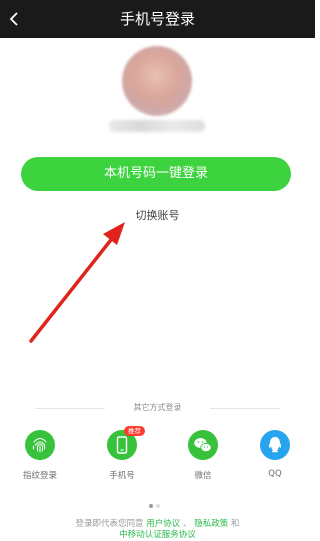 Image resolution: width=320 pixels, height=541 pixels. Describe the element at coordinates (156, 502) in the screenshot. I see `pagination-dots` at that location.